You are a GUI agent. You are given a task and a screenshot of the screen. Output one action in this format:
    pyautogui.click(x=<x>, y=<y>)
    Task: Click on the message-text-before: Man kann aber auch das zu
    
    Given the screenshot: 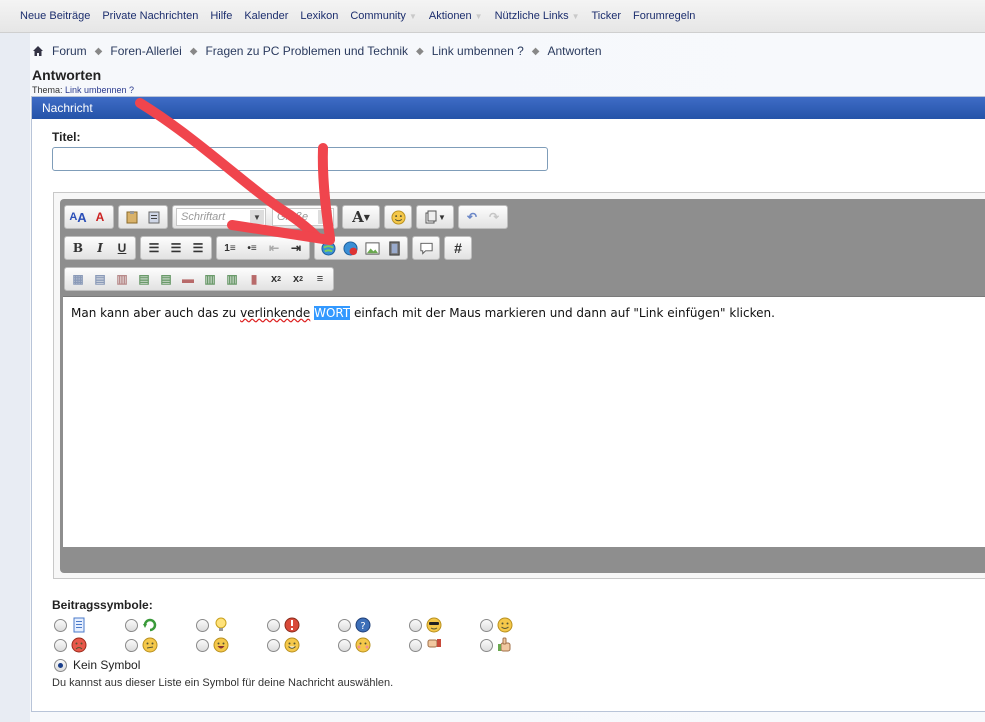 What is the action you would take?
    pyautogui.click(x=156, y=313)
    